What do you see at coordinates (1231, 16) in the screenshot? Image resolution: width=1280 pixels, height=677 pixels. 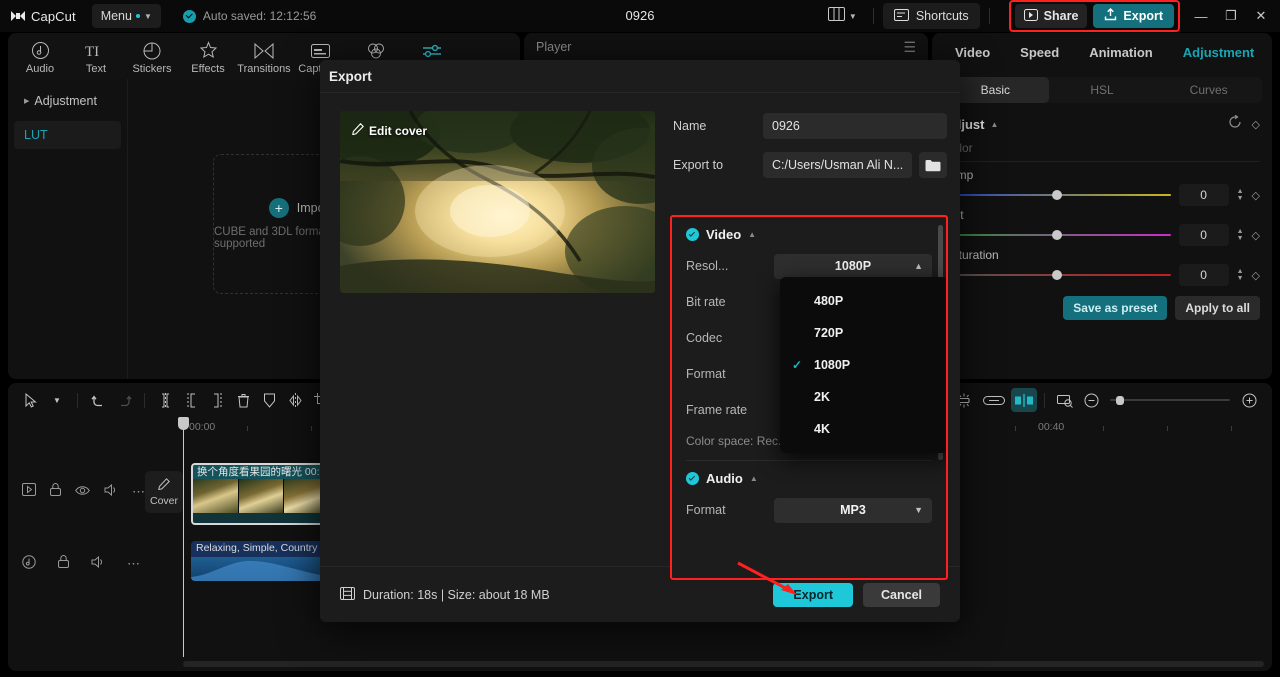 I see `maximize-button: ❐` at bounding box center [1231, 16].